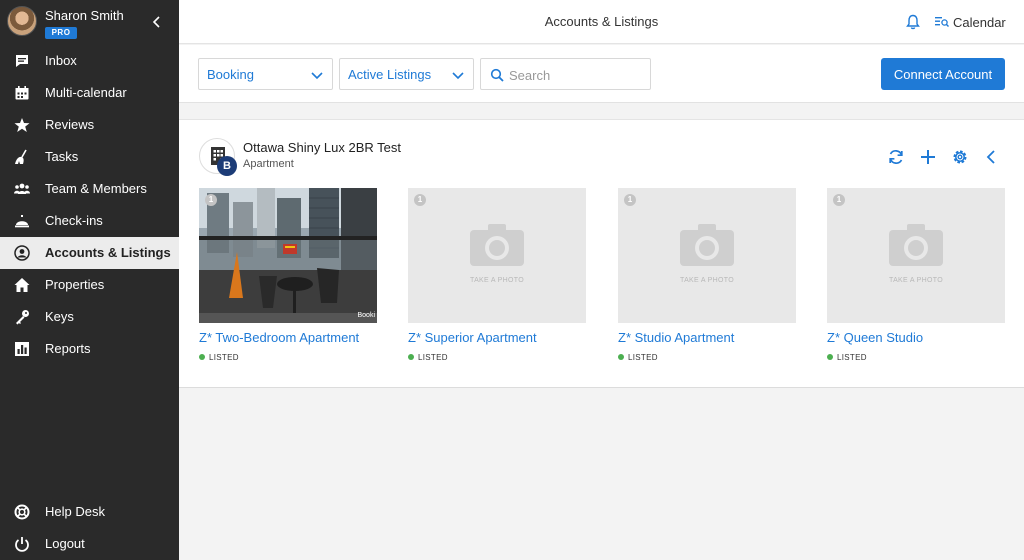  What do you see at coordinates (322, 147) in the screenshot?
I see `account-name: Ottawa Shiny Lux 2BR Test` at bounding box center [322, 147].